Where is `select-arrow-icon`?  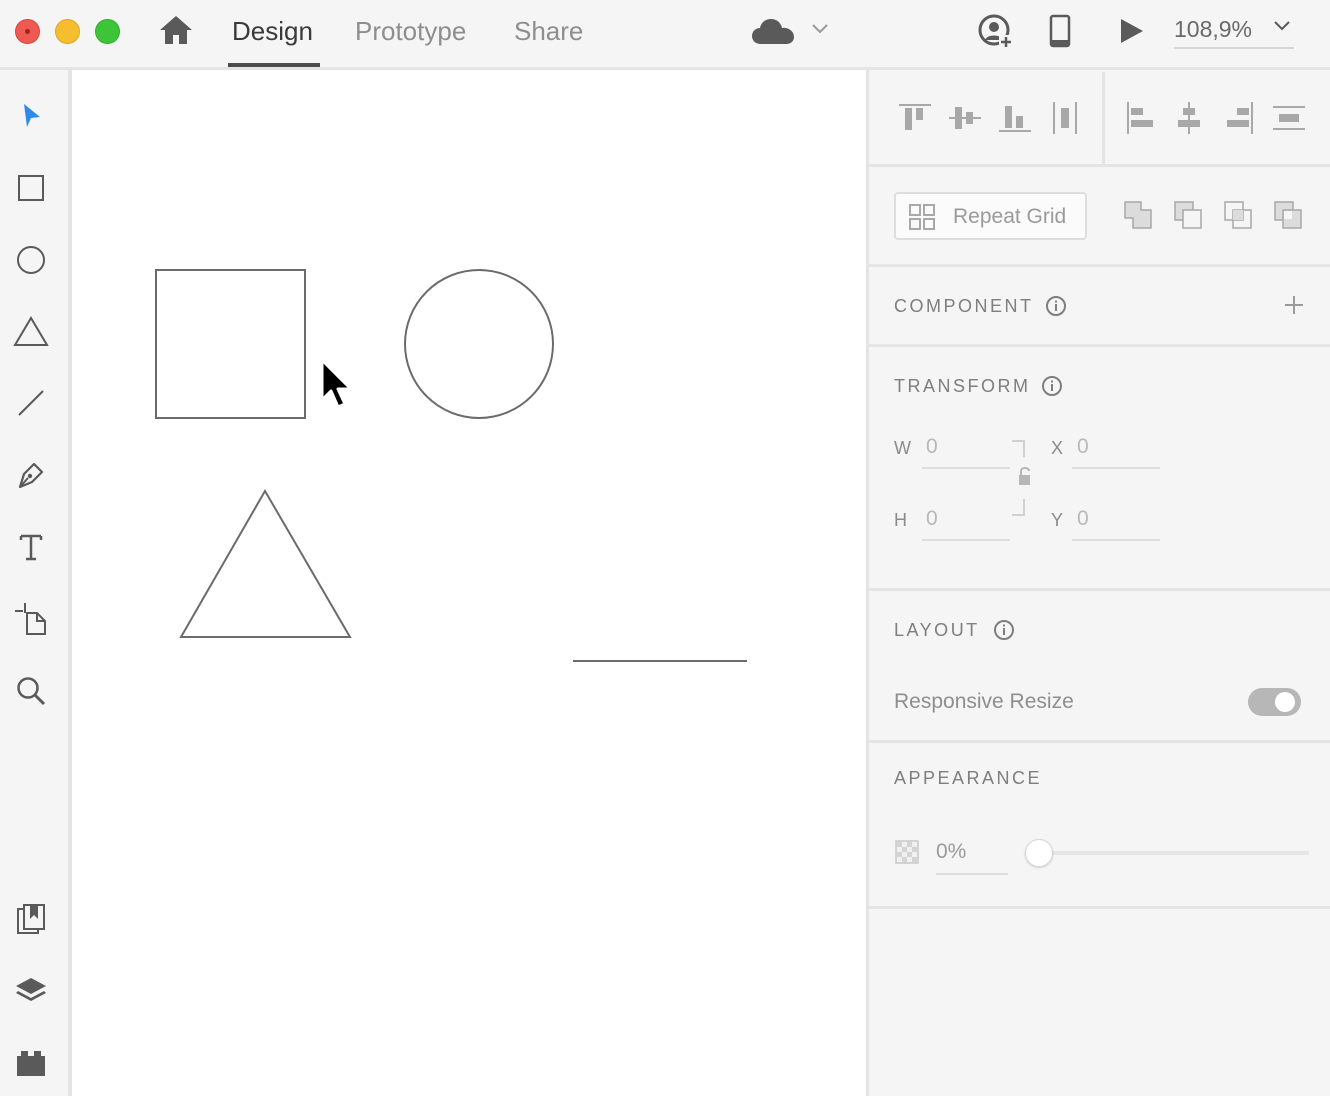 select-arrow-icon is located at coordinates (32, 115).